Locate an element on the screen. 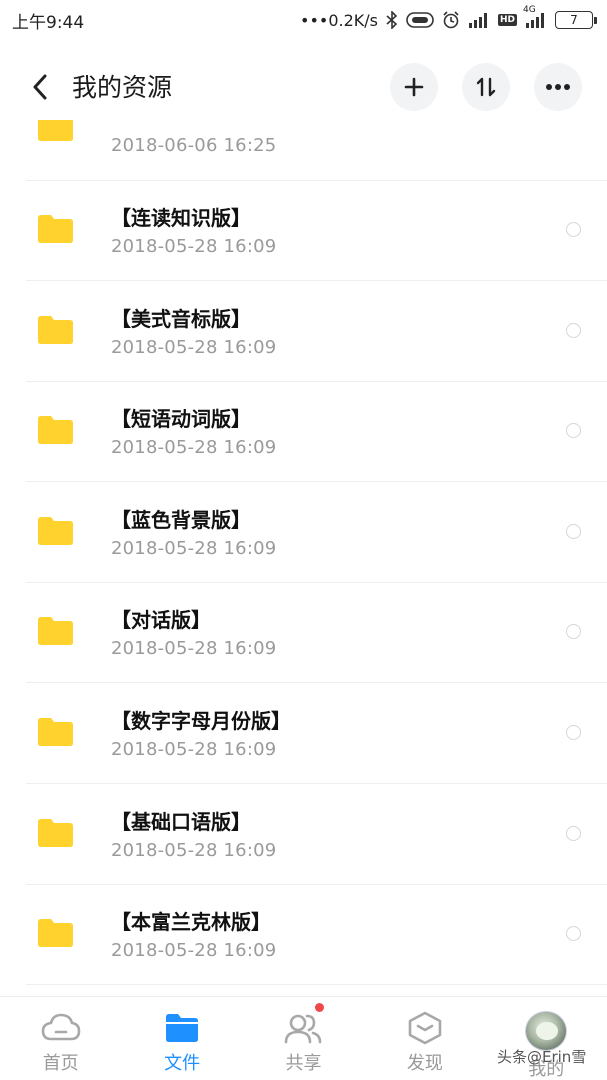  file-name: 【基础口语版】 is located at coordinates (181, 822).